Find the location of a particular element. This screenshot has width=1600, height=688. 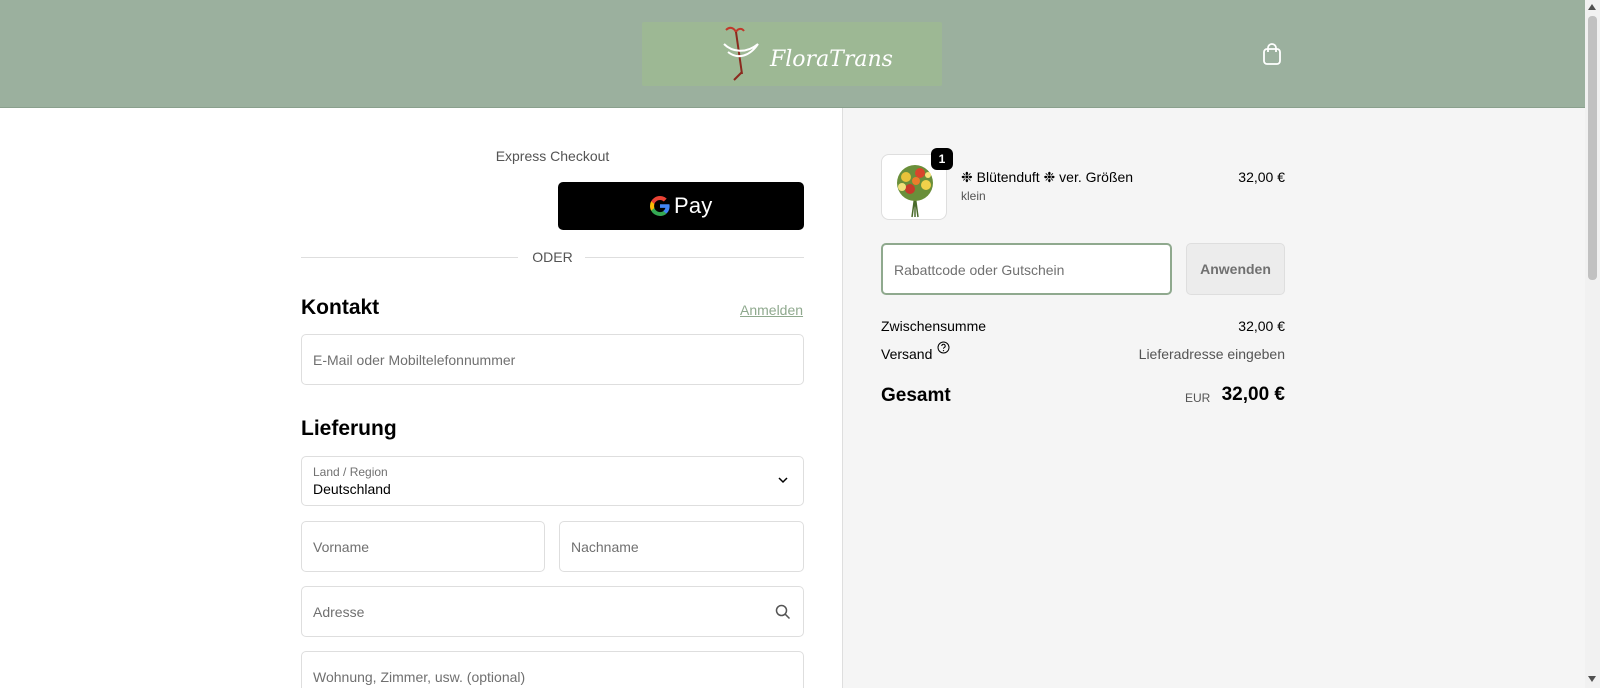

last-name-placeholder: Nachname is located at coordinates (605, 547).